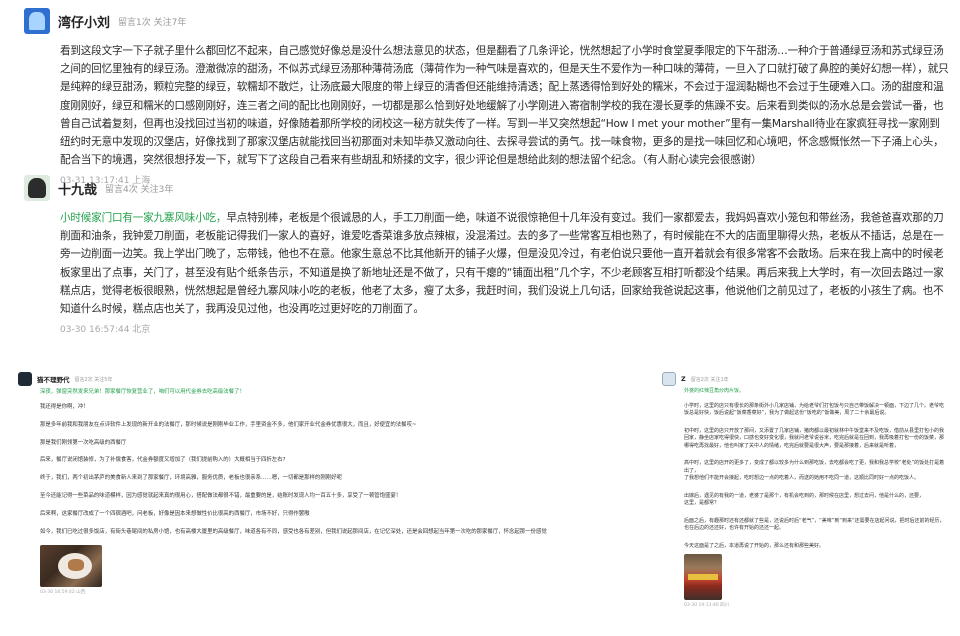 Image resolution: width=960 pixels, height=636 pixels. What do you see at coordinates (804, 379) in the screenshot?
I see `comment-header: Z 留言2次 关注1年` at bounding box center [804, 379].